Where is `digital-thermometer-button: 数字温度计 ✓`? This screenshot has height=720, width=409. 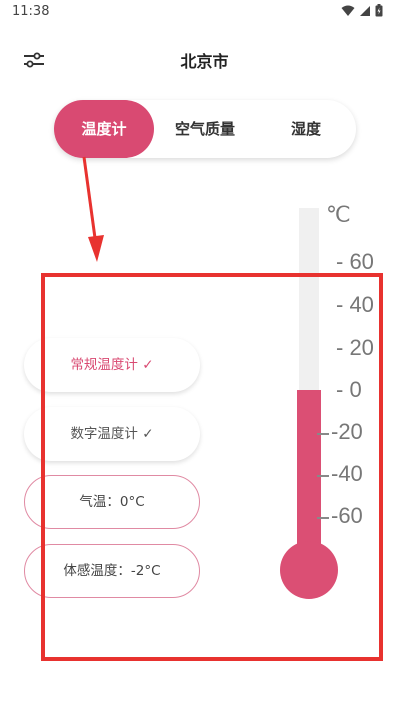 digital-thermometer-button: 数字温度计 ✓ is located at coordinates (112, 434).